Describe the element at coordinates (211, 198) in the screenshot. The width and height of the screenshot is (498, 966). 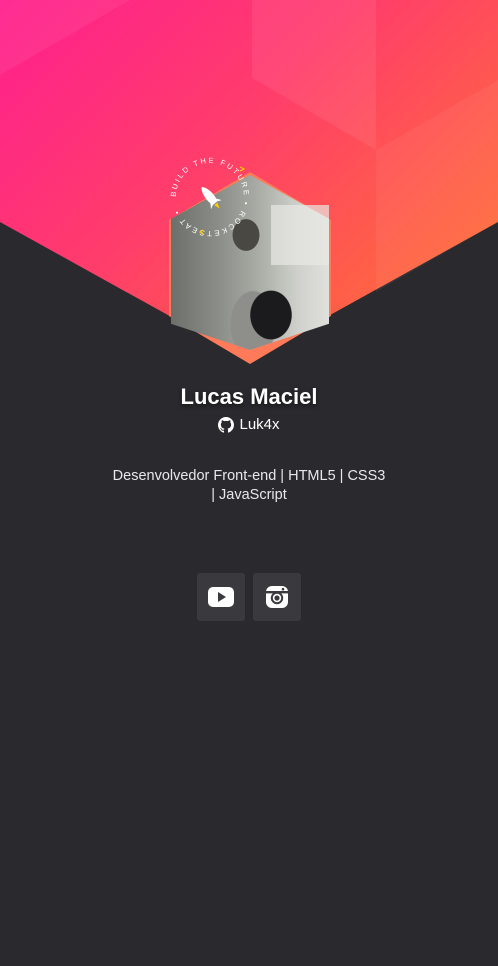
I see `rocket-icon` at that location.